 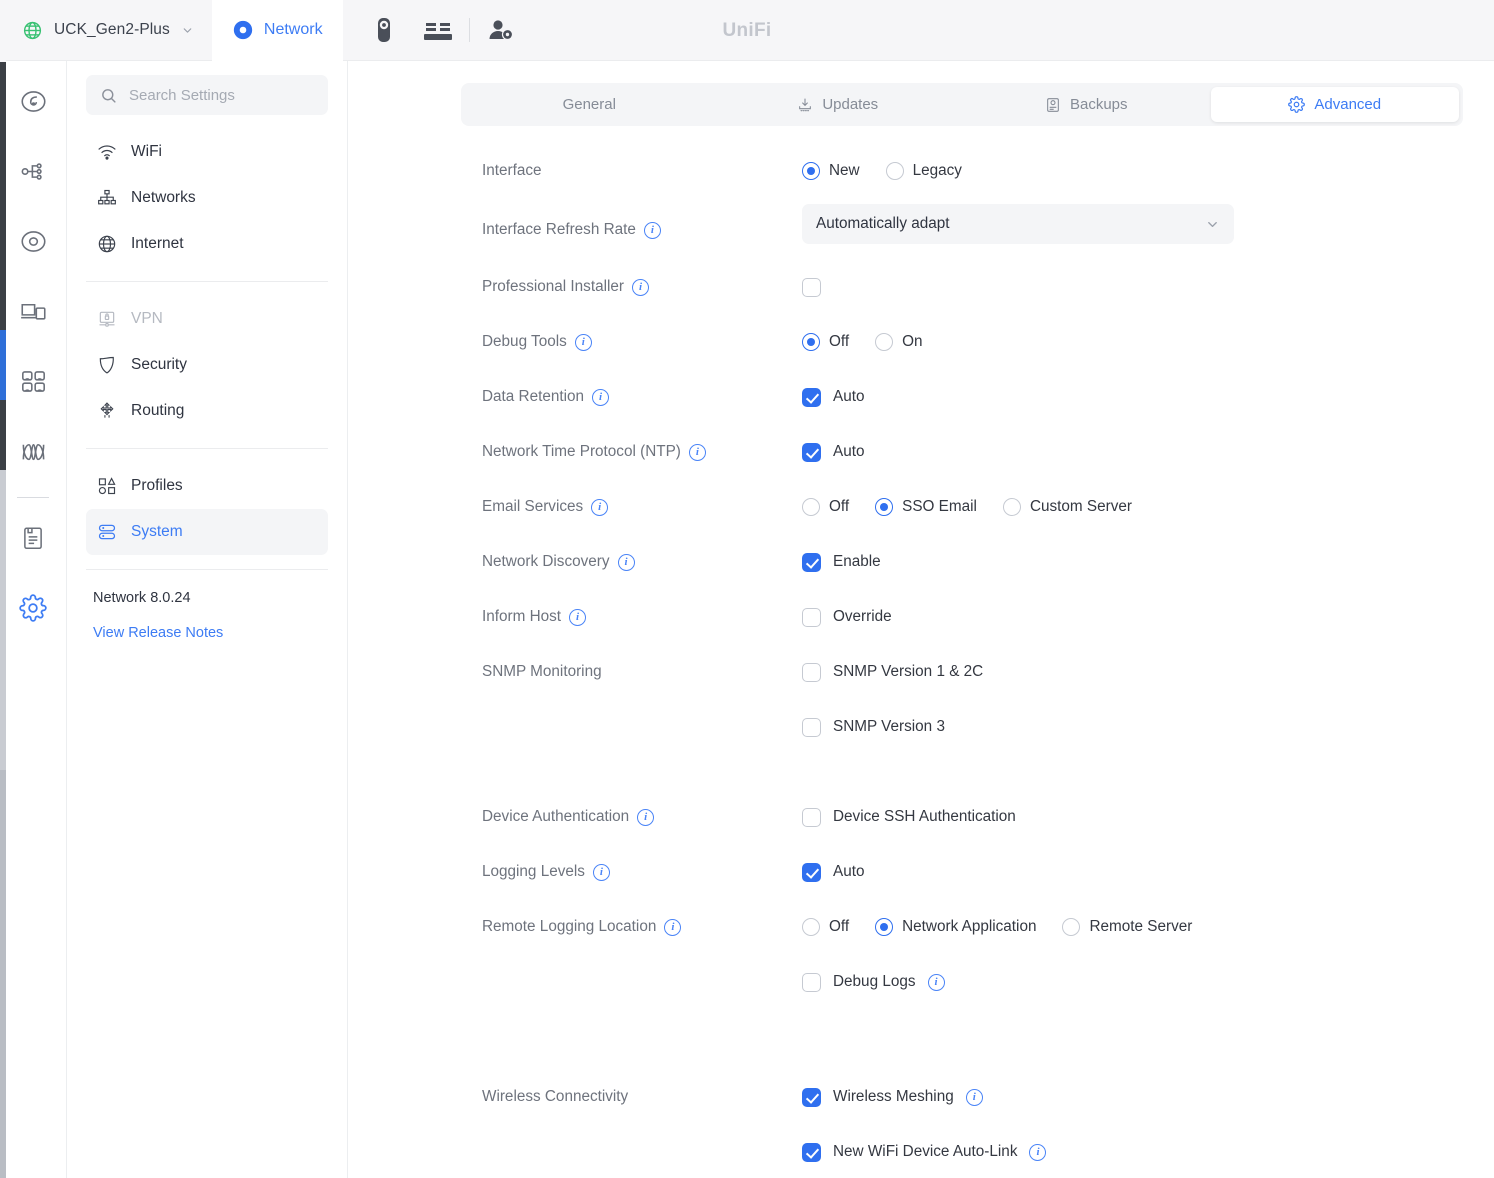 I want to click on radio-email-off: Off, so click(x=825, y=507).